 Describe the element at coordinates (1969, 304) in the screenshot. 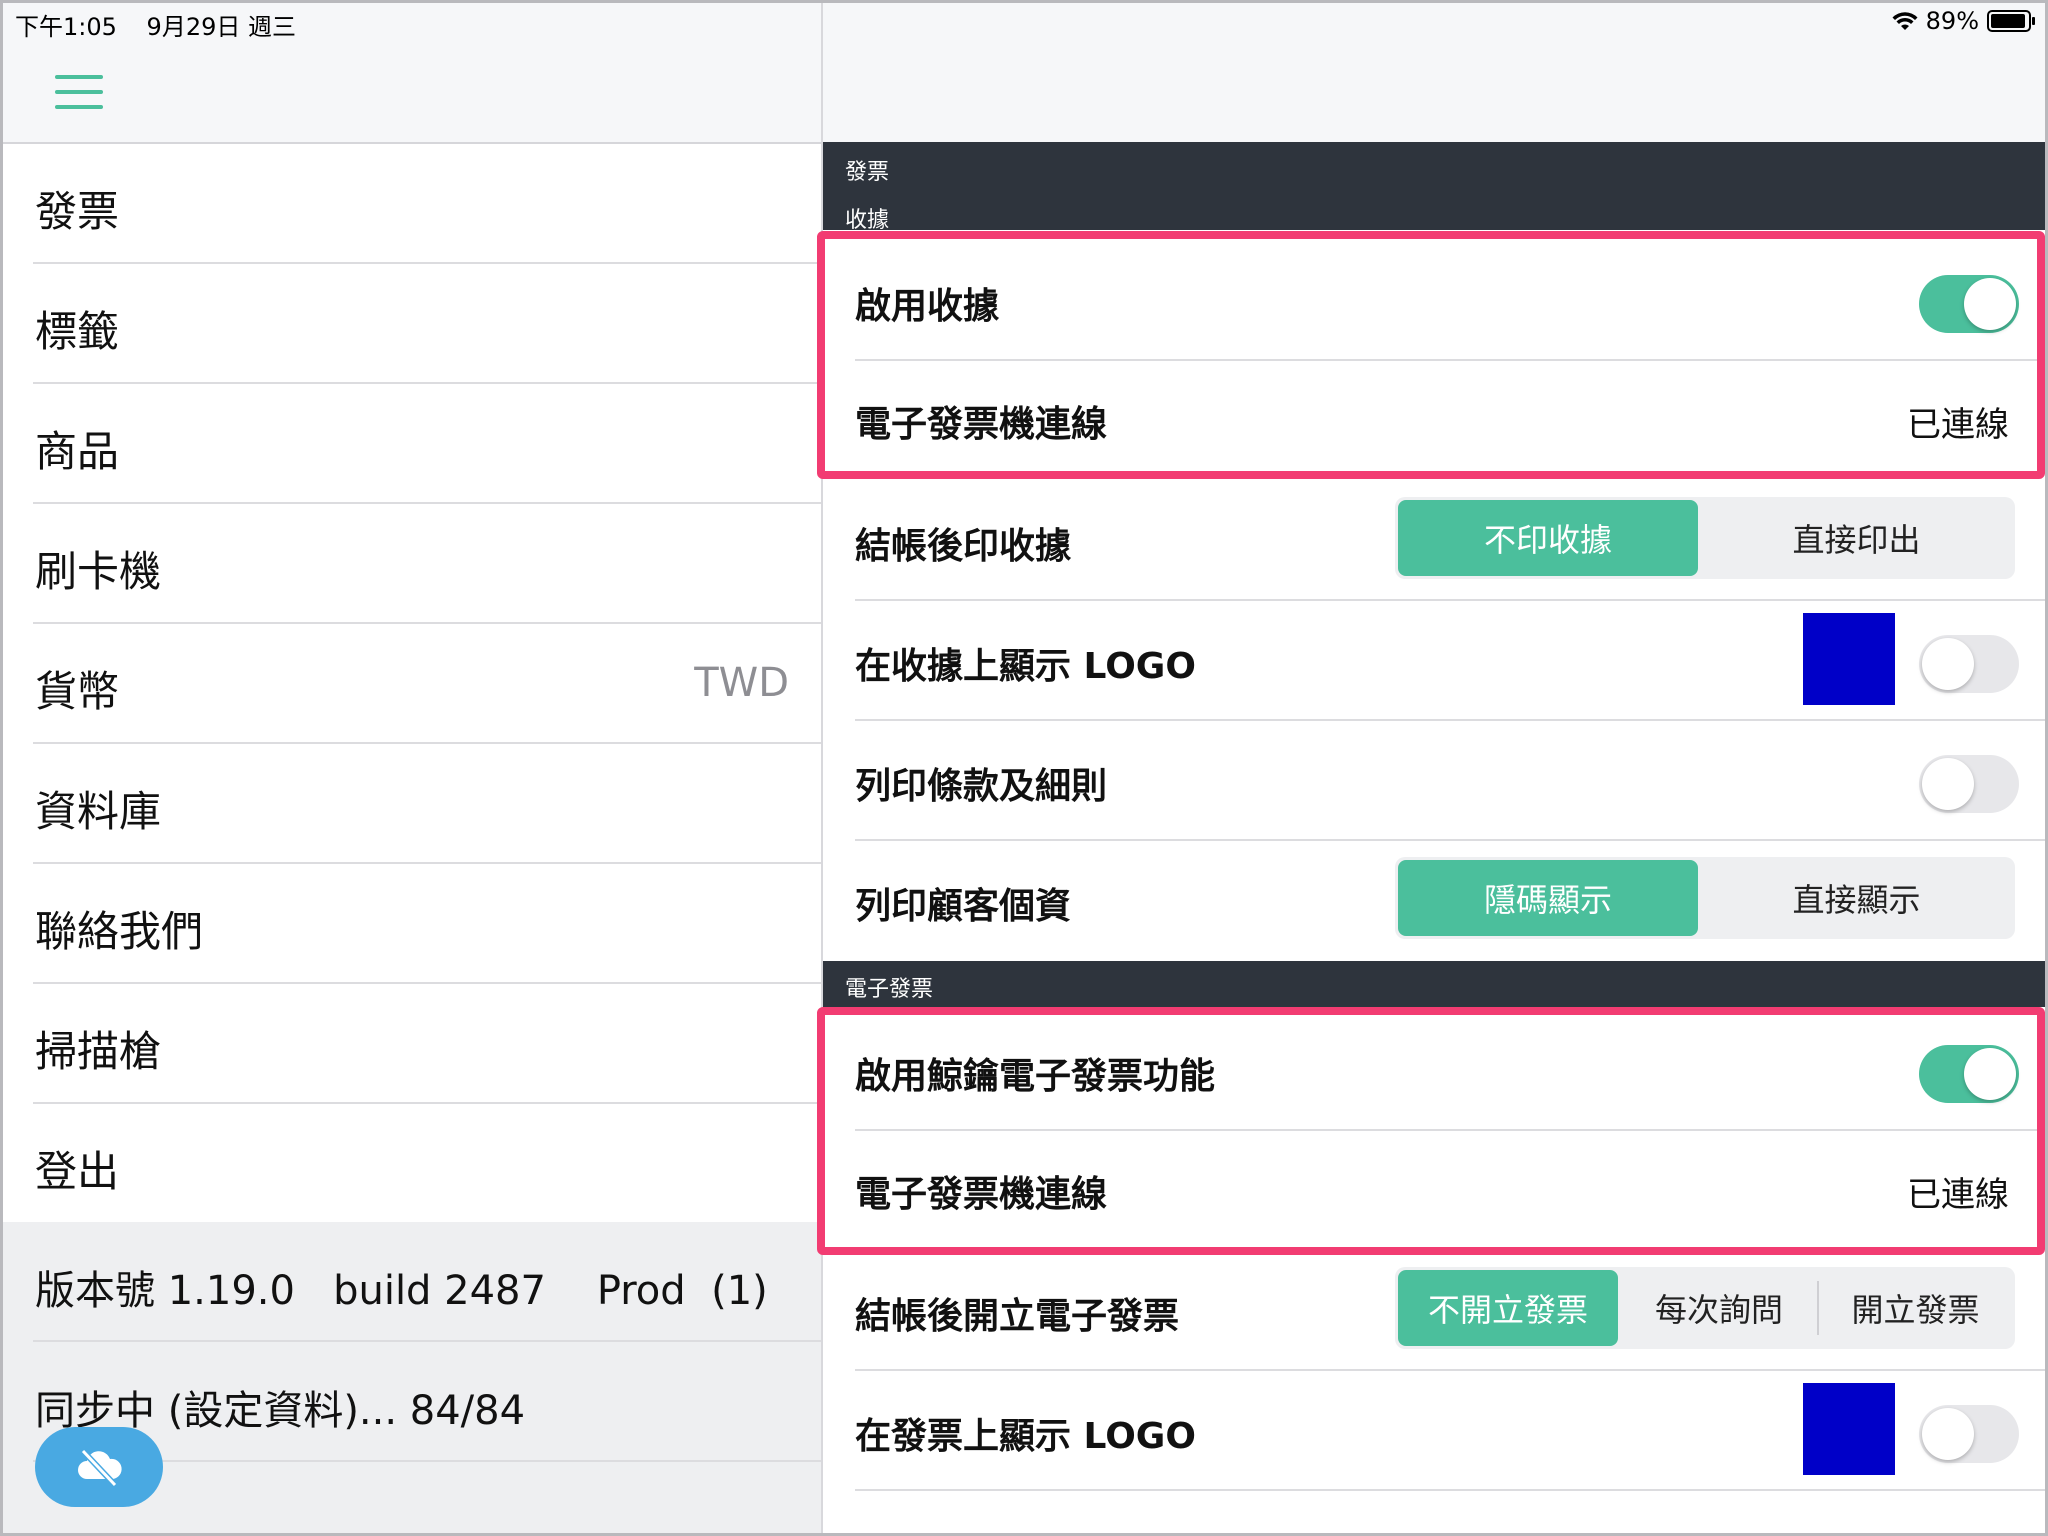

I see `enable-receipt-toggle` at that location.